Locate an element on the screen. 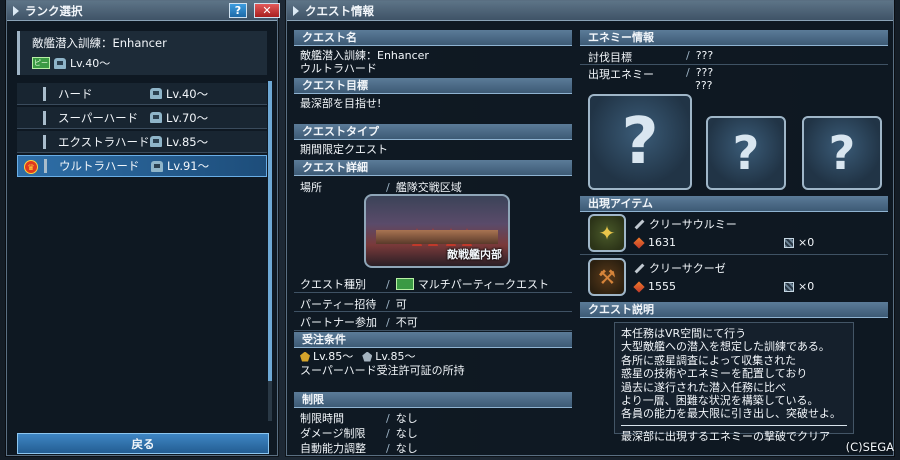 The width and height of the screenshot is (900, 460). enemy-info-header: エネミー情報 is located at coordinates (734, 38).